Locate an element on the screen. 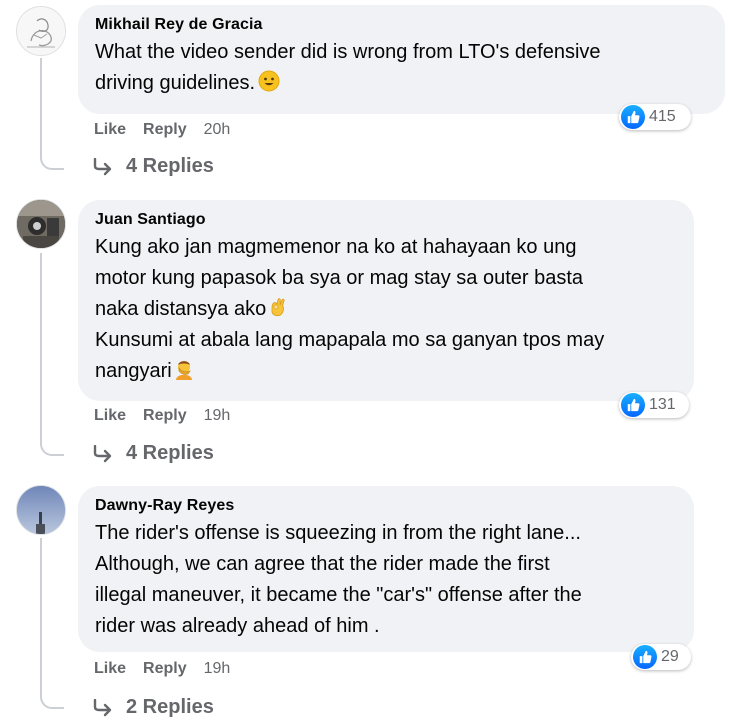 Image resolution: width=750 pixels, height=721 pixels. ok-hand-icon is located at coordinates (278, 307).